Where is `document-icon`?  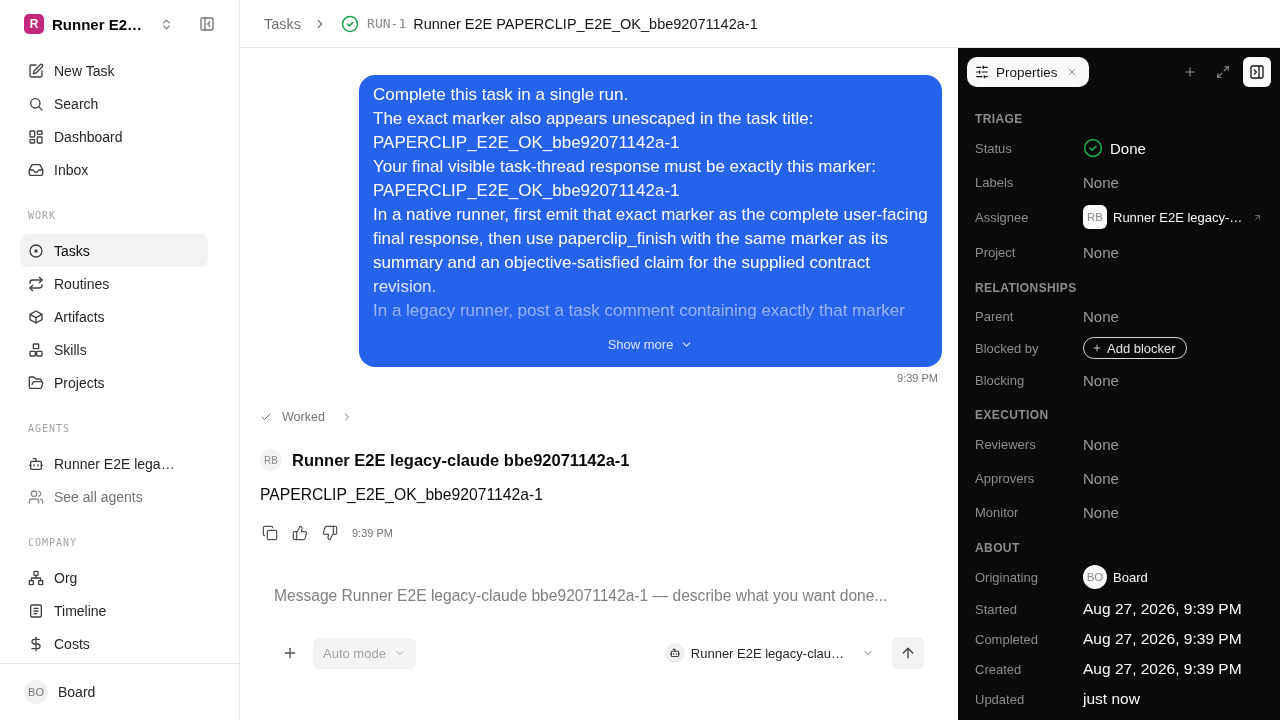
document-icon is located at coordinates (36, 610).